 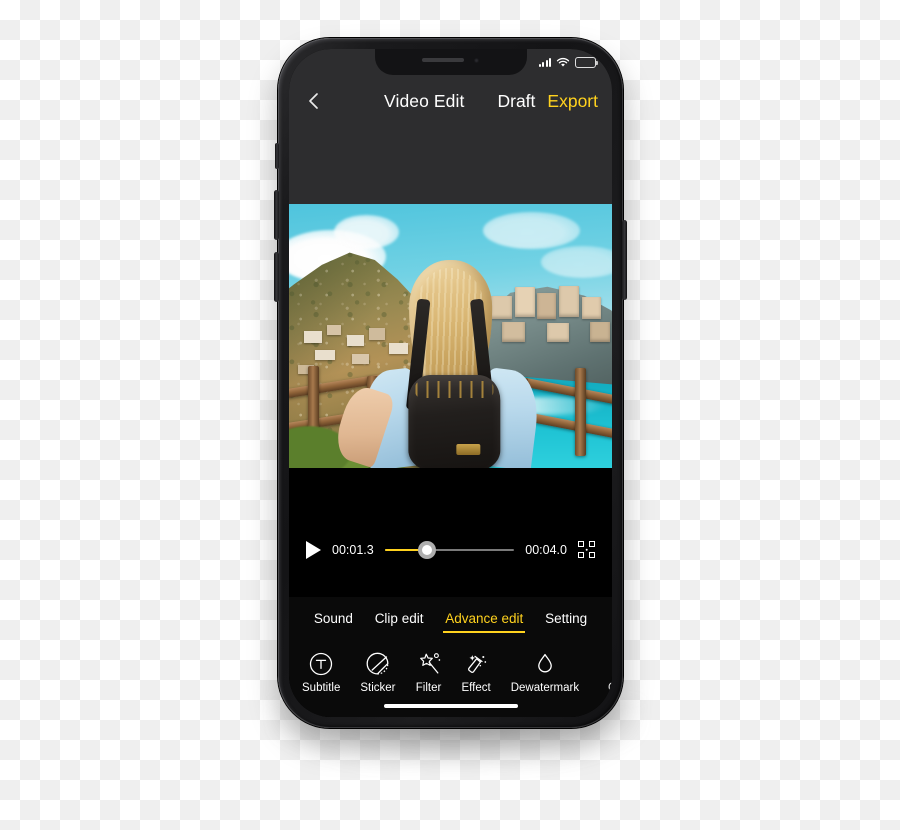 I want to click on tool-clipped: C, so click(x=605, y=672).